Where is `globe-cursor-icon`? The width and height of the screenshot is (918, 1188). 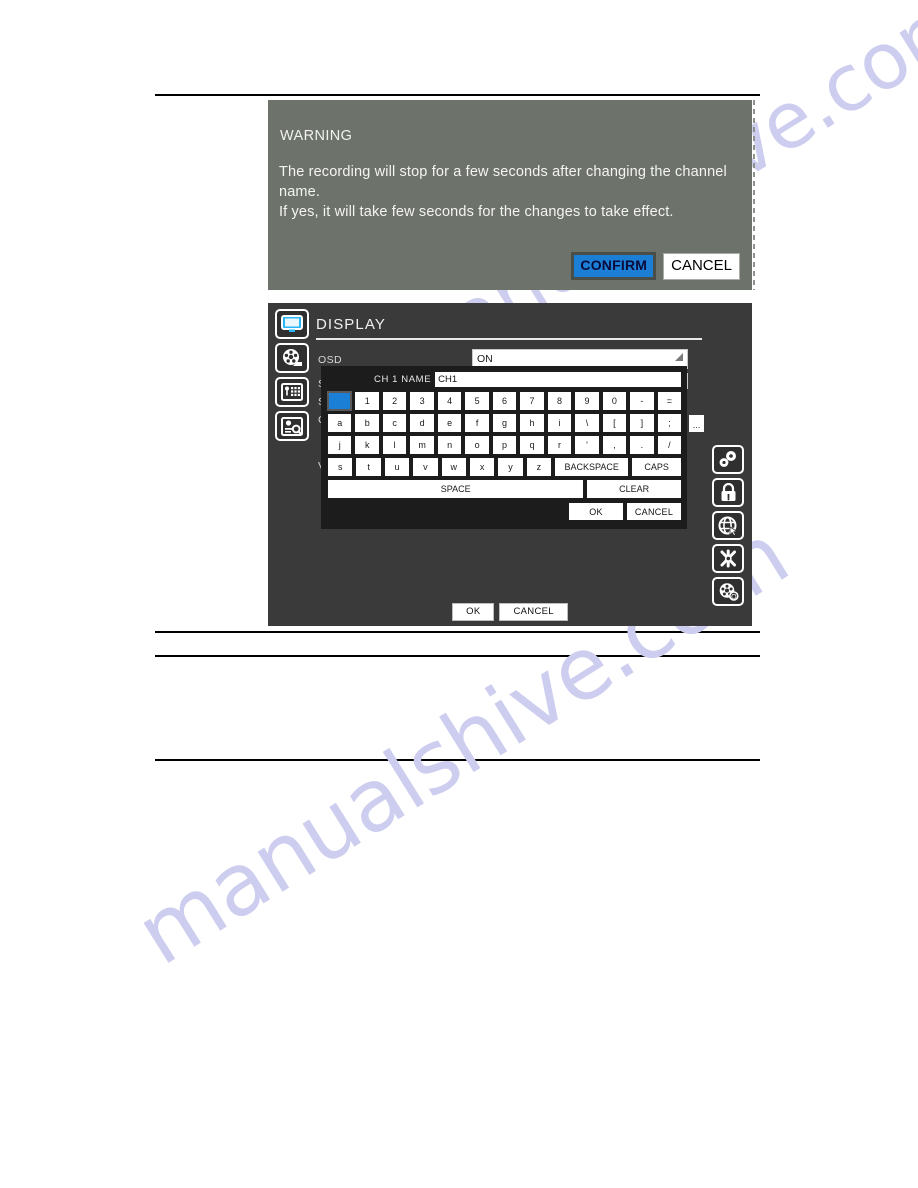
globe-cursor-icon is located at coordinates (728, 526).